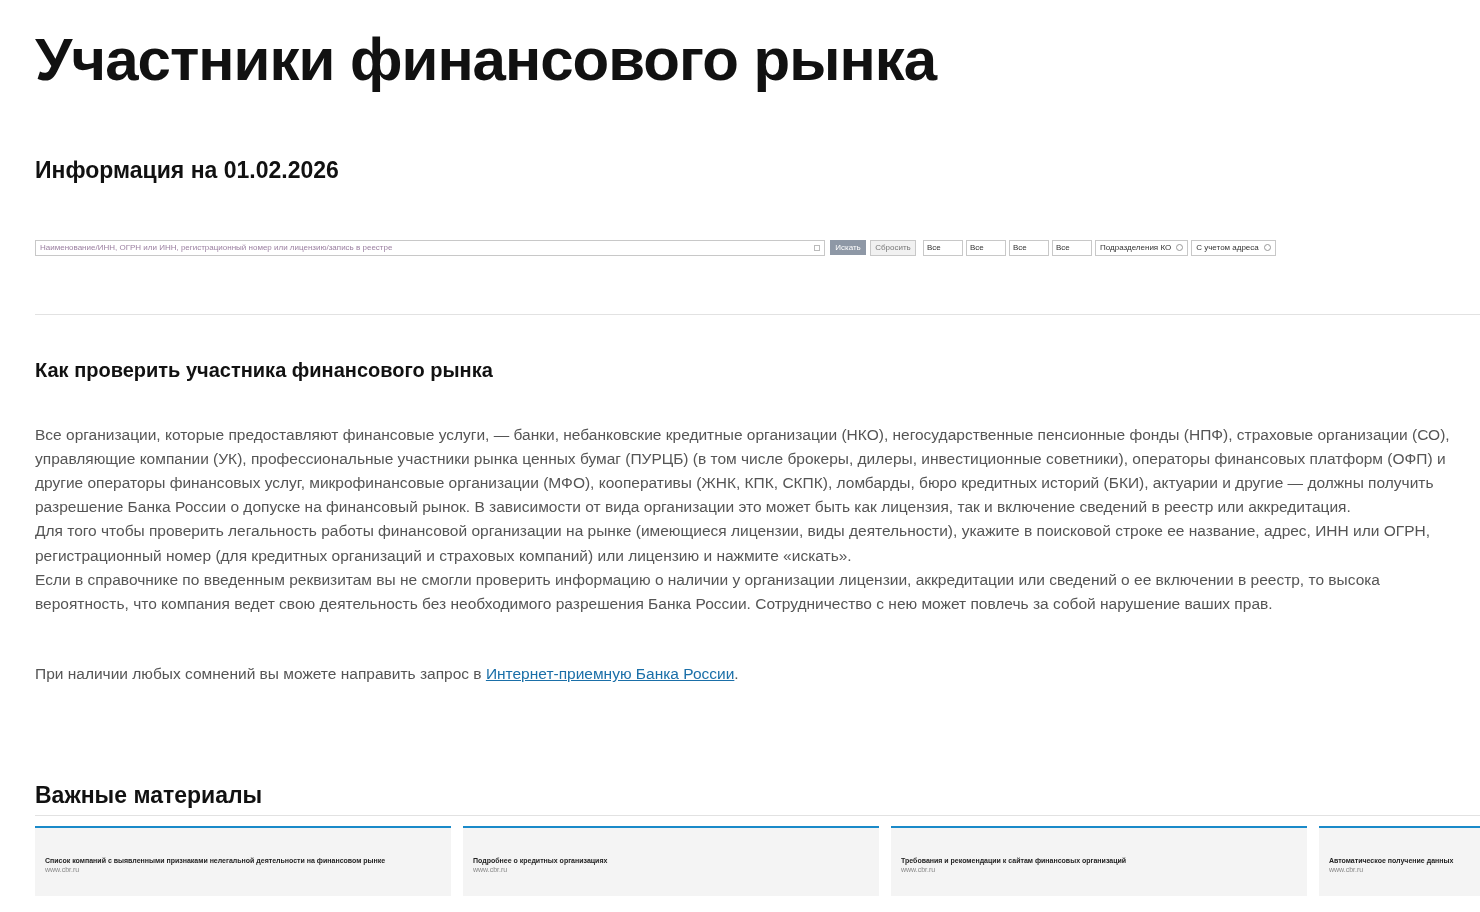  Describe the element at coordinates (387, 674) in the screenshot. I see `contact-paragraph: При наличии любых сомнений вы можете направить запрос в Интернет-приемную Банка России.` at that location.